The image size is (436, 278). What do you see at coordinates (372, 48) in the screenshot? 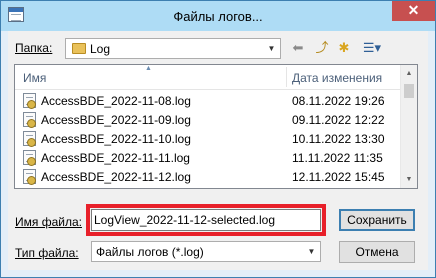
I see `view-menu-icon: ☰▾` at bounding box center [372, 48].